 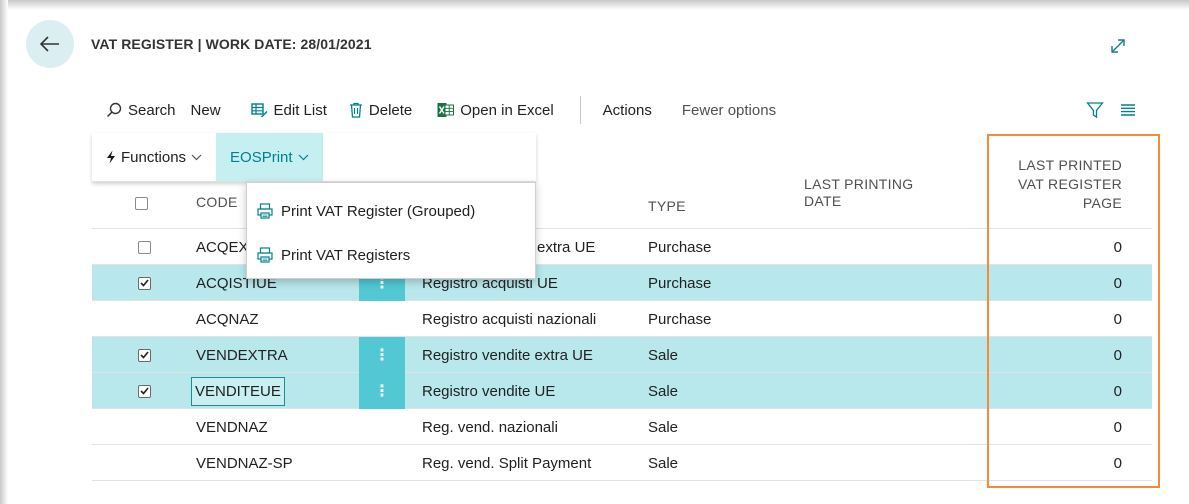 I want to click on delete-label: Delete, so click(x=390, y=110).